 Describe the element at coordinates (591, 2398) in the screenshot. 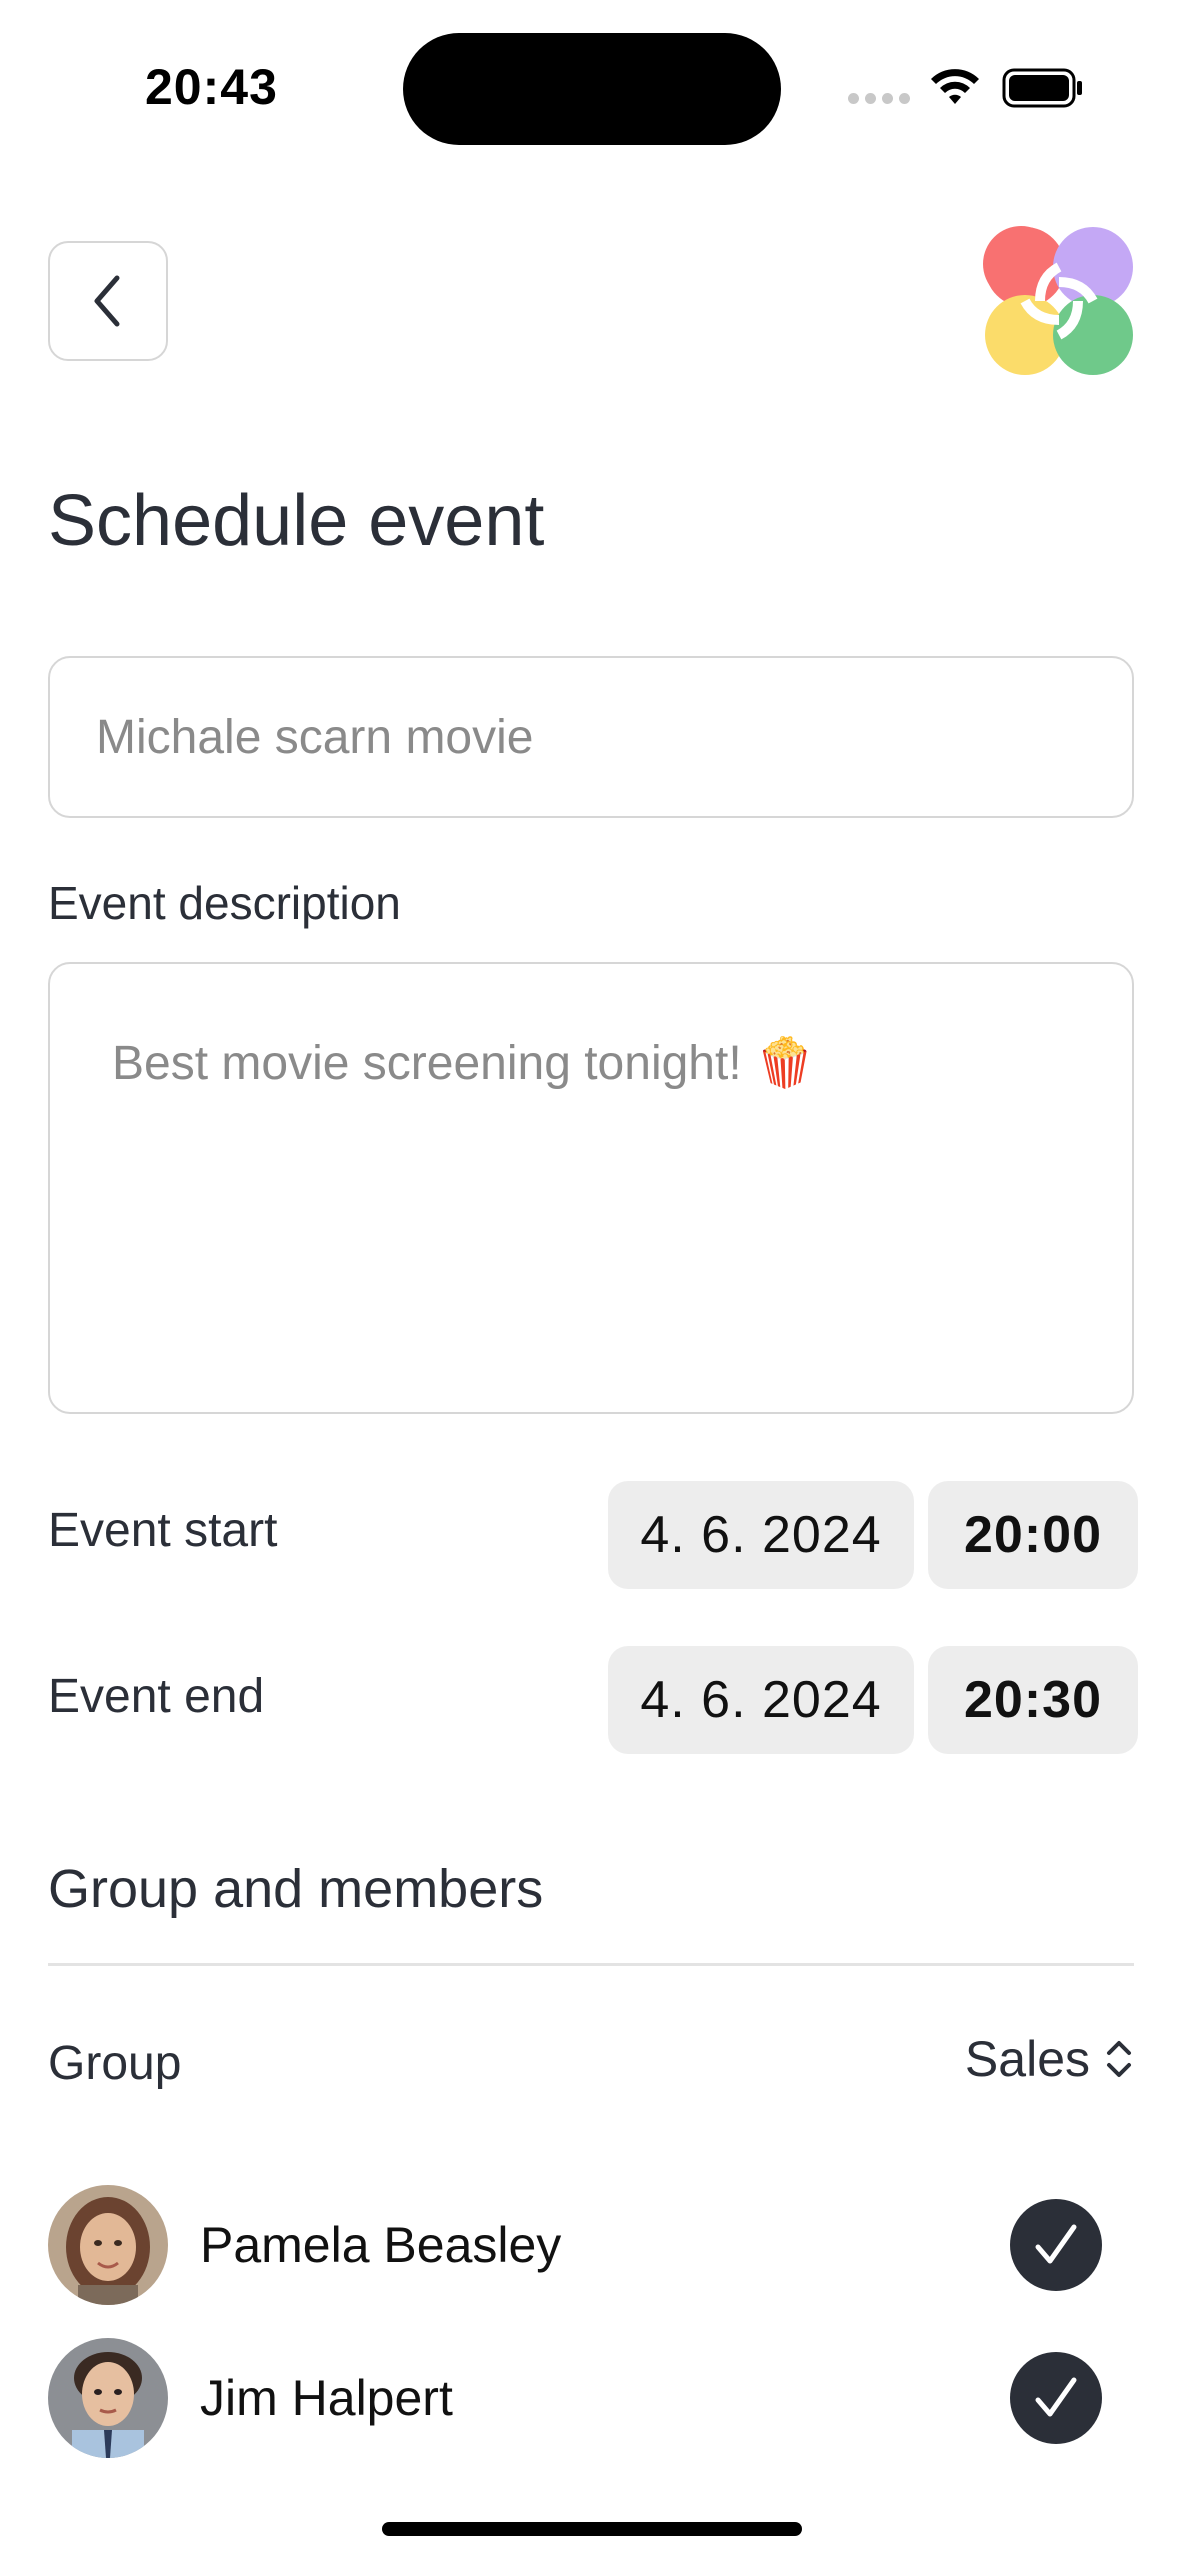

I see `member-row: Jim Halpert` at that location.